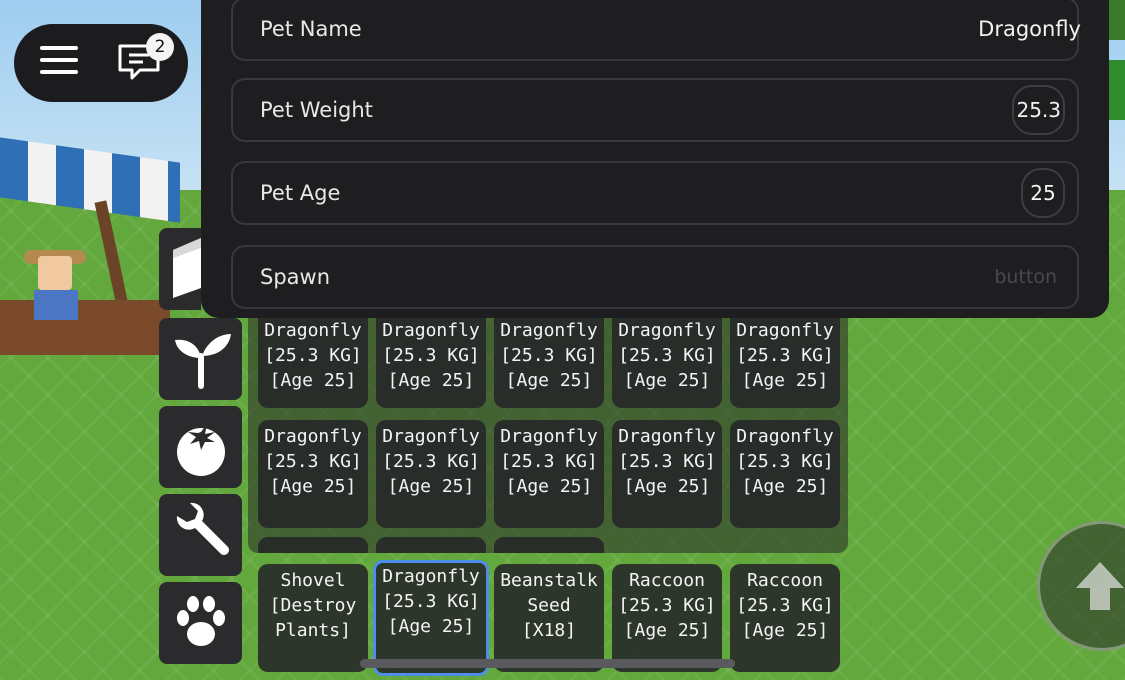 This screenshot has width=1125, height=680. I want to click on sprout-icon, so click(203, 361).